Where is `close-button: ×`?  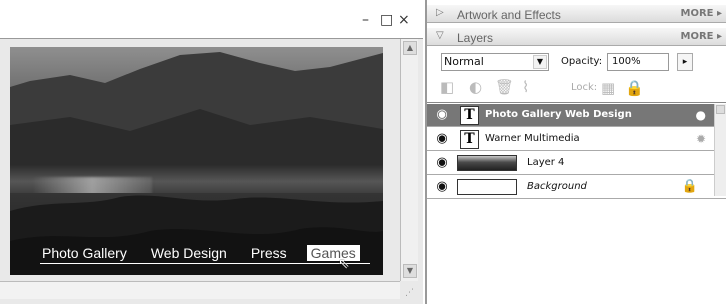
close-button: × is located at coordinates (404, 20).